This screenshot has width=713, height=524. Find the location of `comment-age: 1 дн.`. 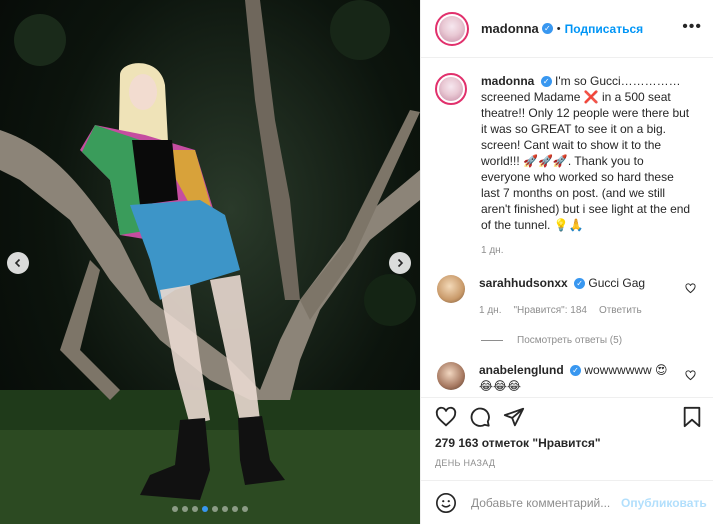

comment-age: 1 дн. is located at coordinates (490, 311).